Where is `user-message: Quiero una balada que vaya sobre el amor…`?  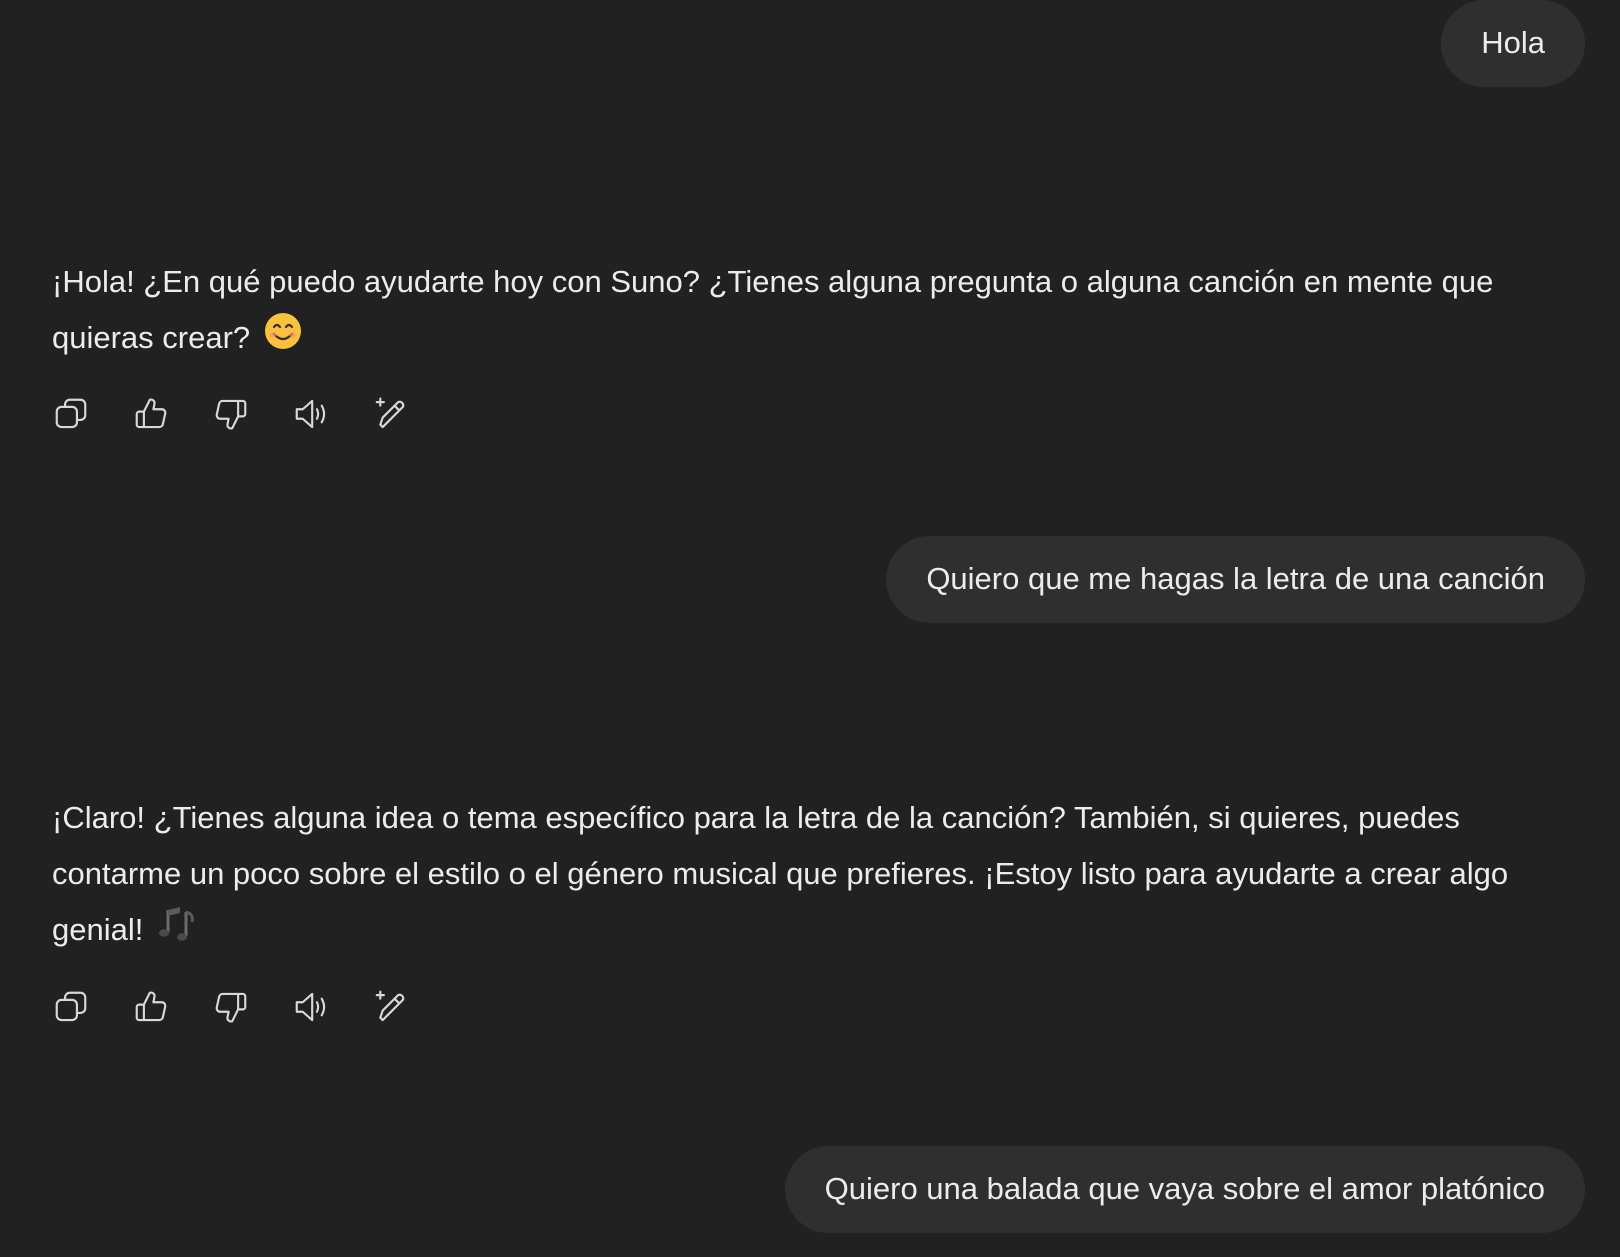 user-message: Quiero una balada que vaya sobre el amor… is located at coordinates (1184, 1189).